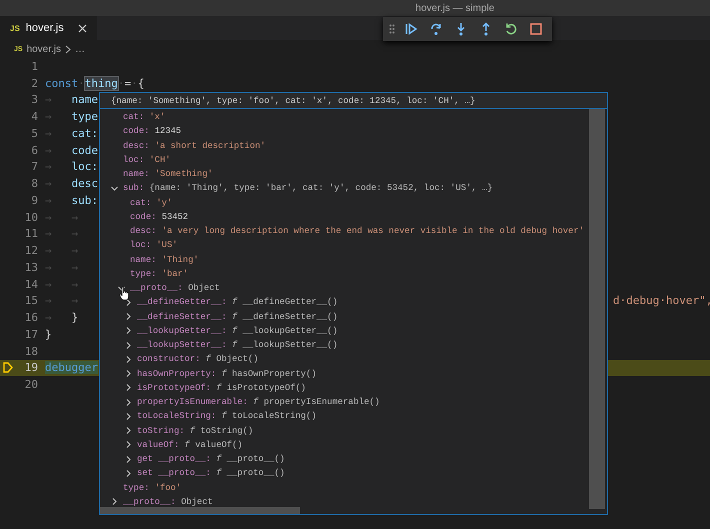 Image resolution: width=710 pixels, height=529 pixels. I want to click on variable-row: code: 12345, so click(152, 131).